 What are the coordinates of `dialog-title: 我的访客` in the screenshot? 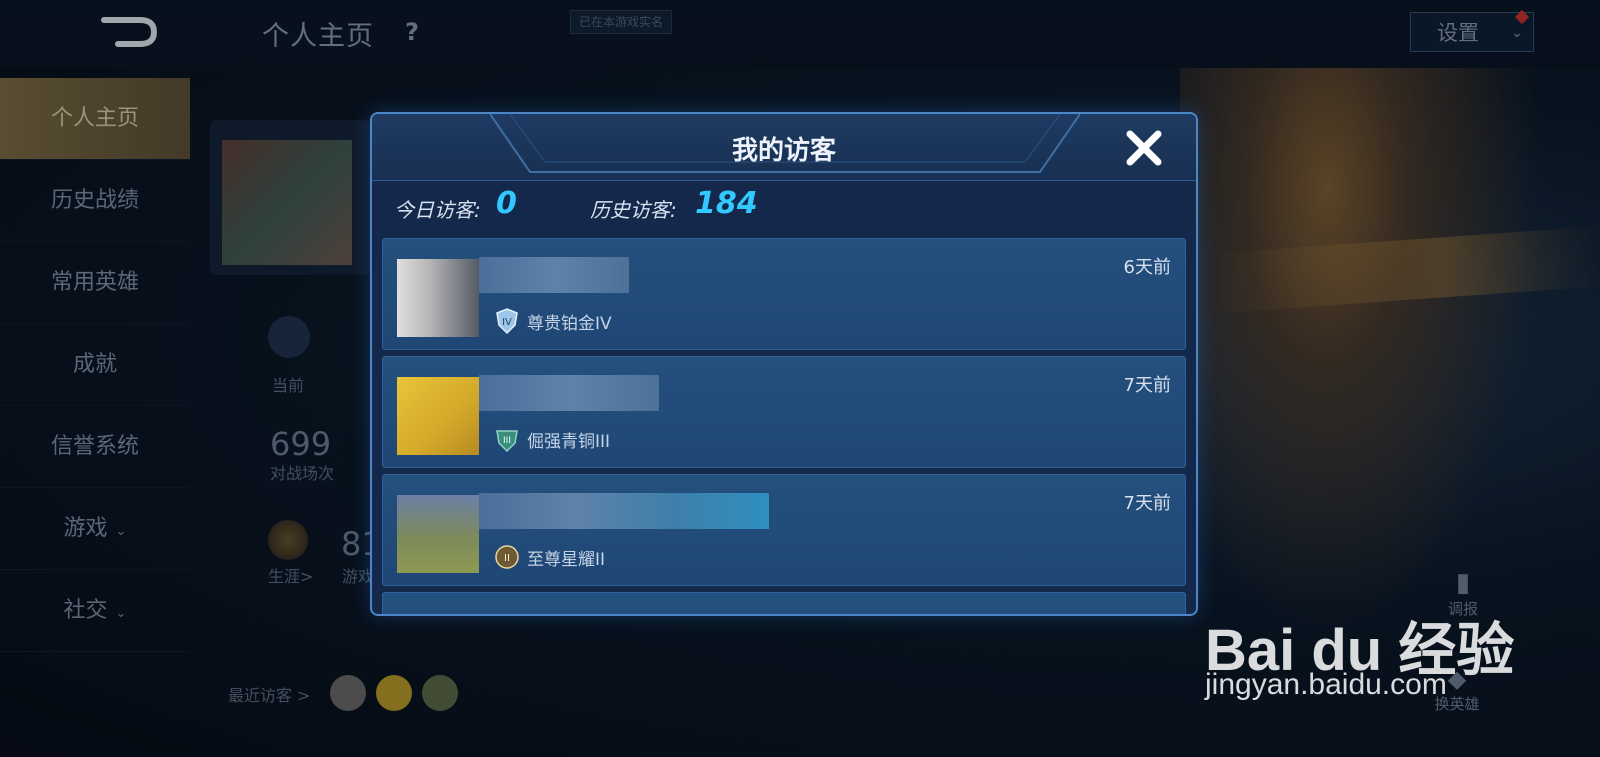 It's located at (783, 151).